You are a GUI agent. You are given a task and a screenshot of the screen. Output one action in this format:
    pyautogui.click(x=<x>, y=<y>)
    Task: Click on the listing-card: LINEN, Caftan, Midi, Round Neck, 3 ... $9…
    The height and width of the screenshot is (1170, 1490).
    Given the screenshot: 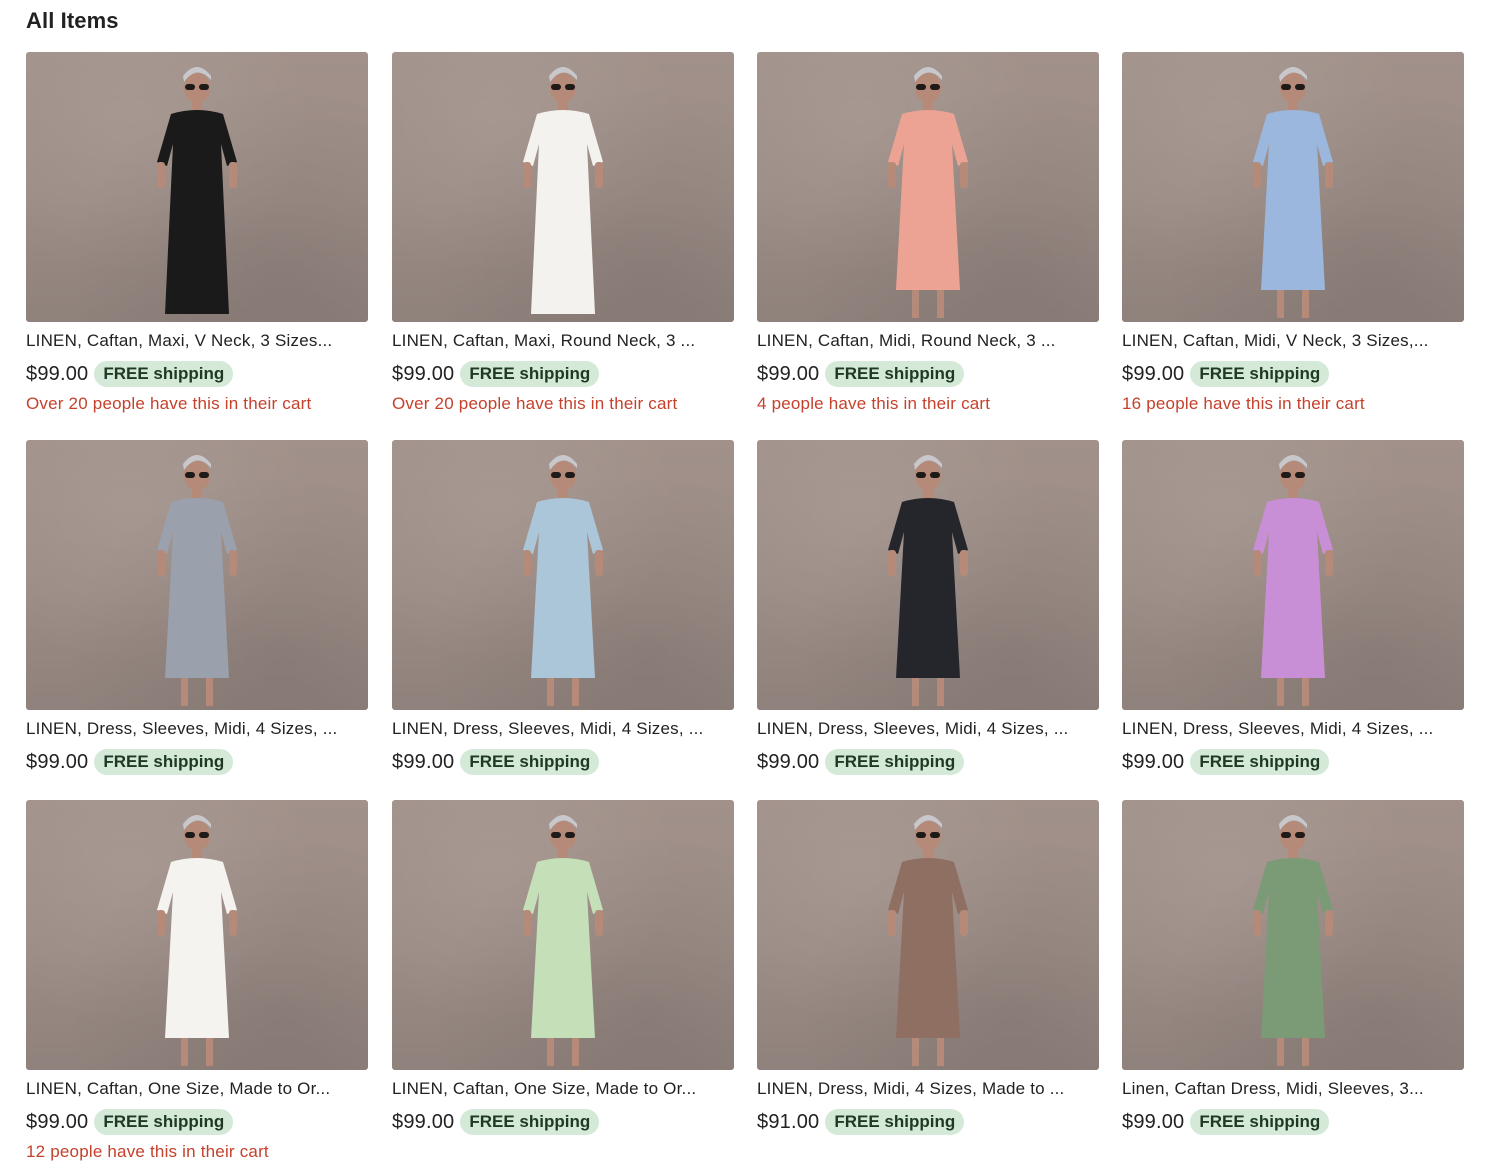 What is the action you would take?
    pyautogui.click(x=928, y=233)
    